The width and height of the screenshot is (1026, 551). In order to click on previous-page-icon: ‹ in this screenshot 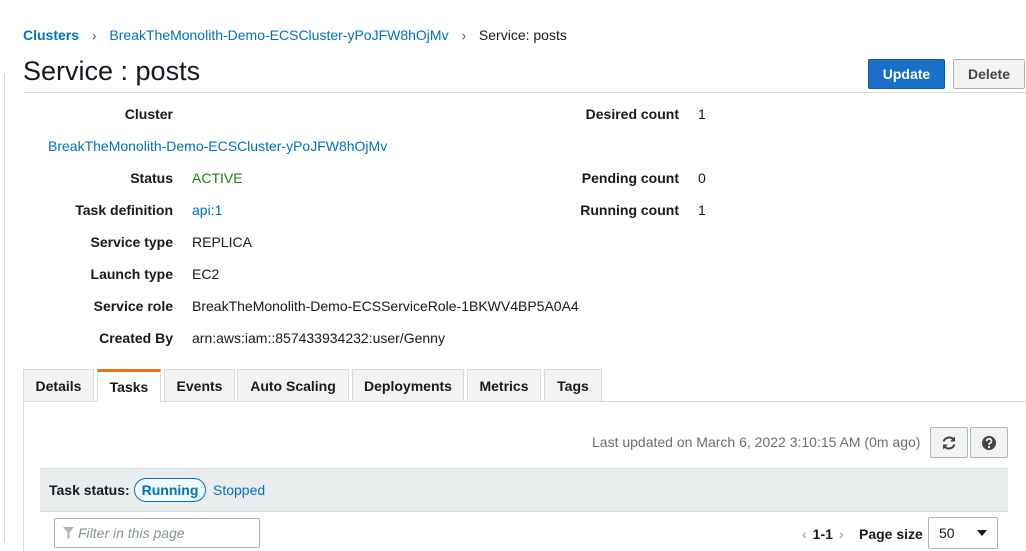, I will do `click(804, 534)`.